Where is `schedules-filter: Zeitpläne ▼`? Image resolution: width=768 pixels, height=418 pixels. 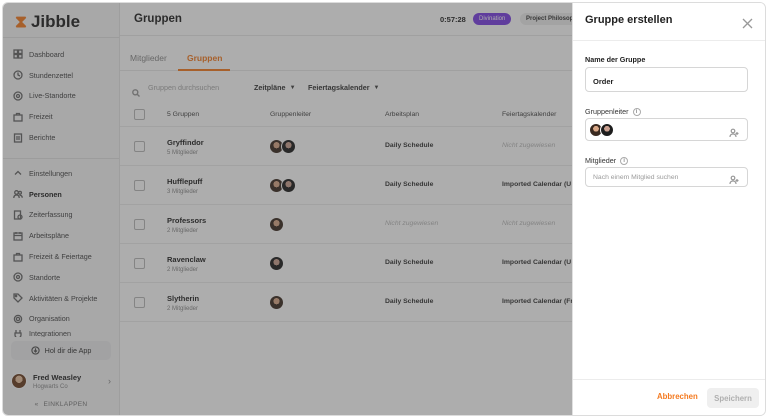 schedules-filter: Zeitpläne ▼ is located at coordinates (275, 87).